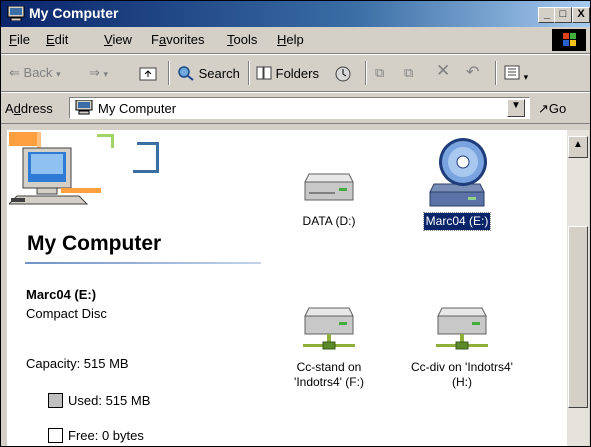 Image resolution: width=591 pixels, height=447 pixels. I want to click on panel-title: My Computer, so click(94, 243).